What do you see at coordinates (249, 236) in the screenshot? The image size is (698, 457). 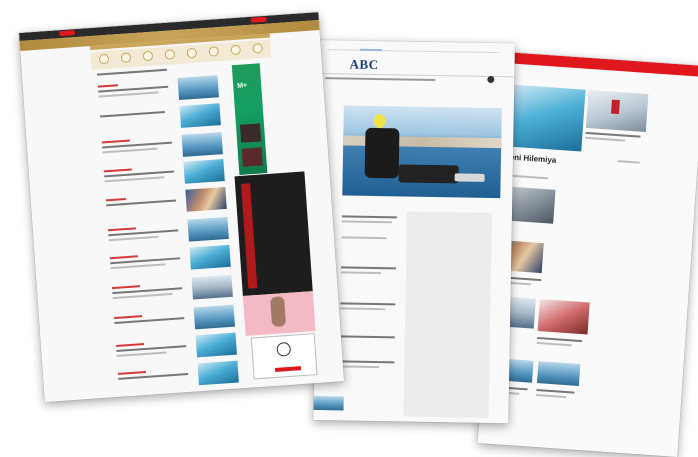 I see `ad-red-column` at bounding box center [249, 236].